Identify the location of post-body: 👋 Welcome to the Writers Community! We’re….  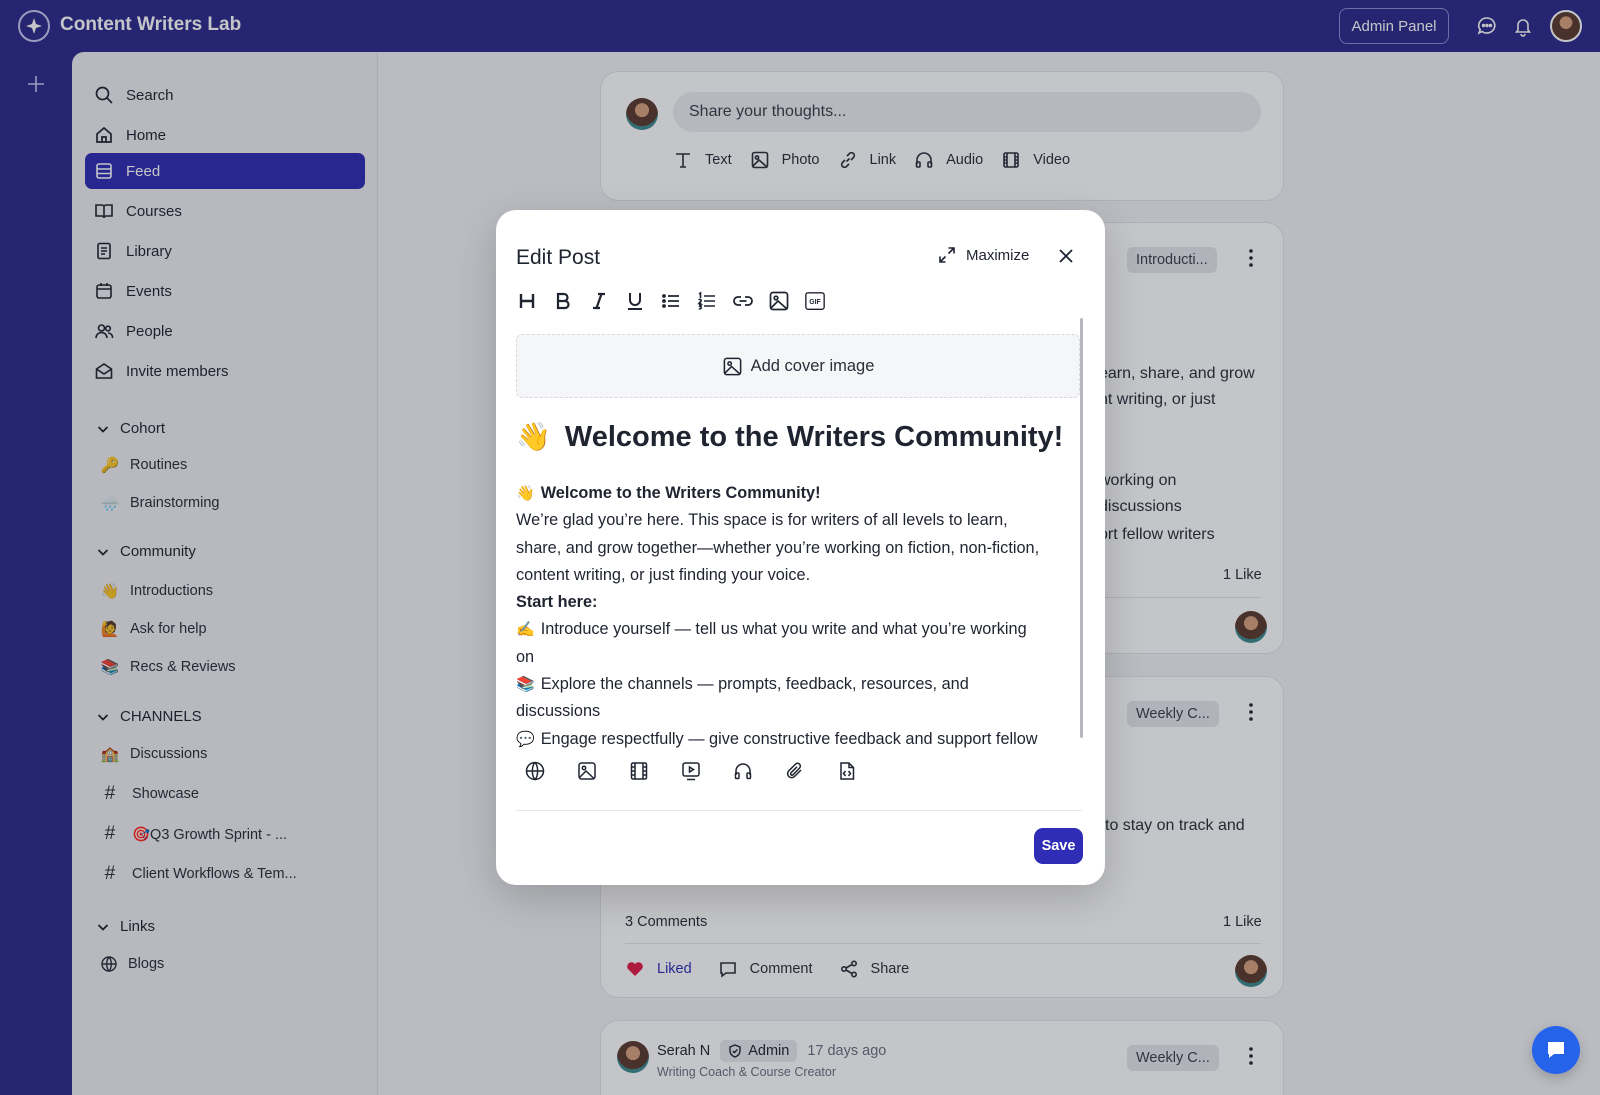
(799, 619).